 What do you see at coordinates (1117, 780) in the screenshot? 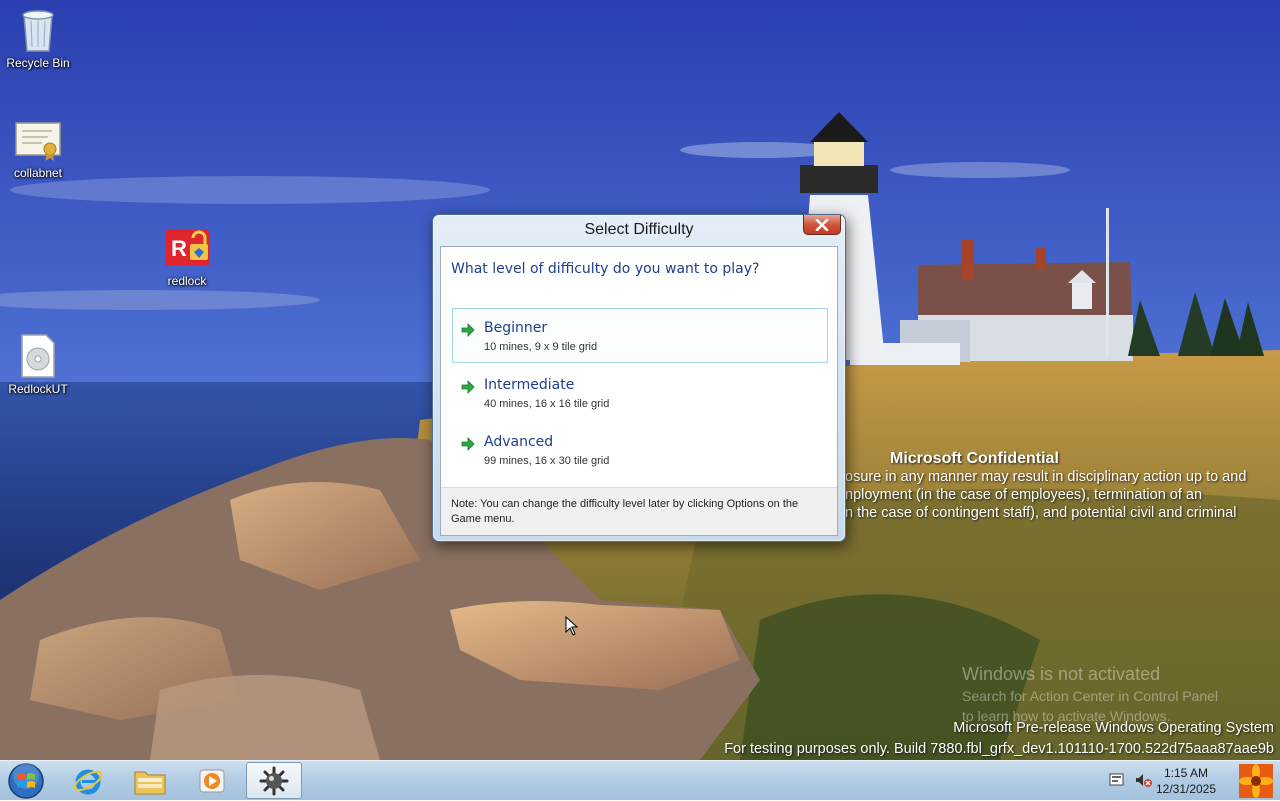
I see `action-center-flag-icon` at bounding box center [1117, 780].